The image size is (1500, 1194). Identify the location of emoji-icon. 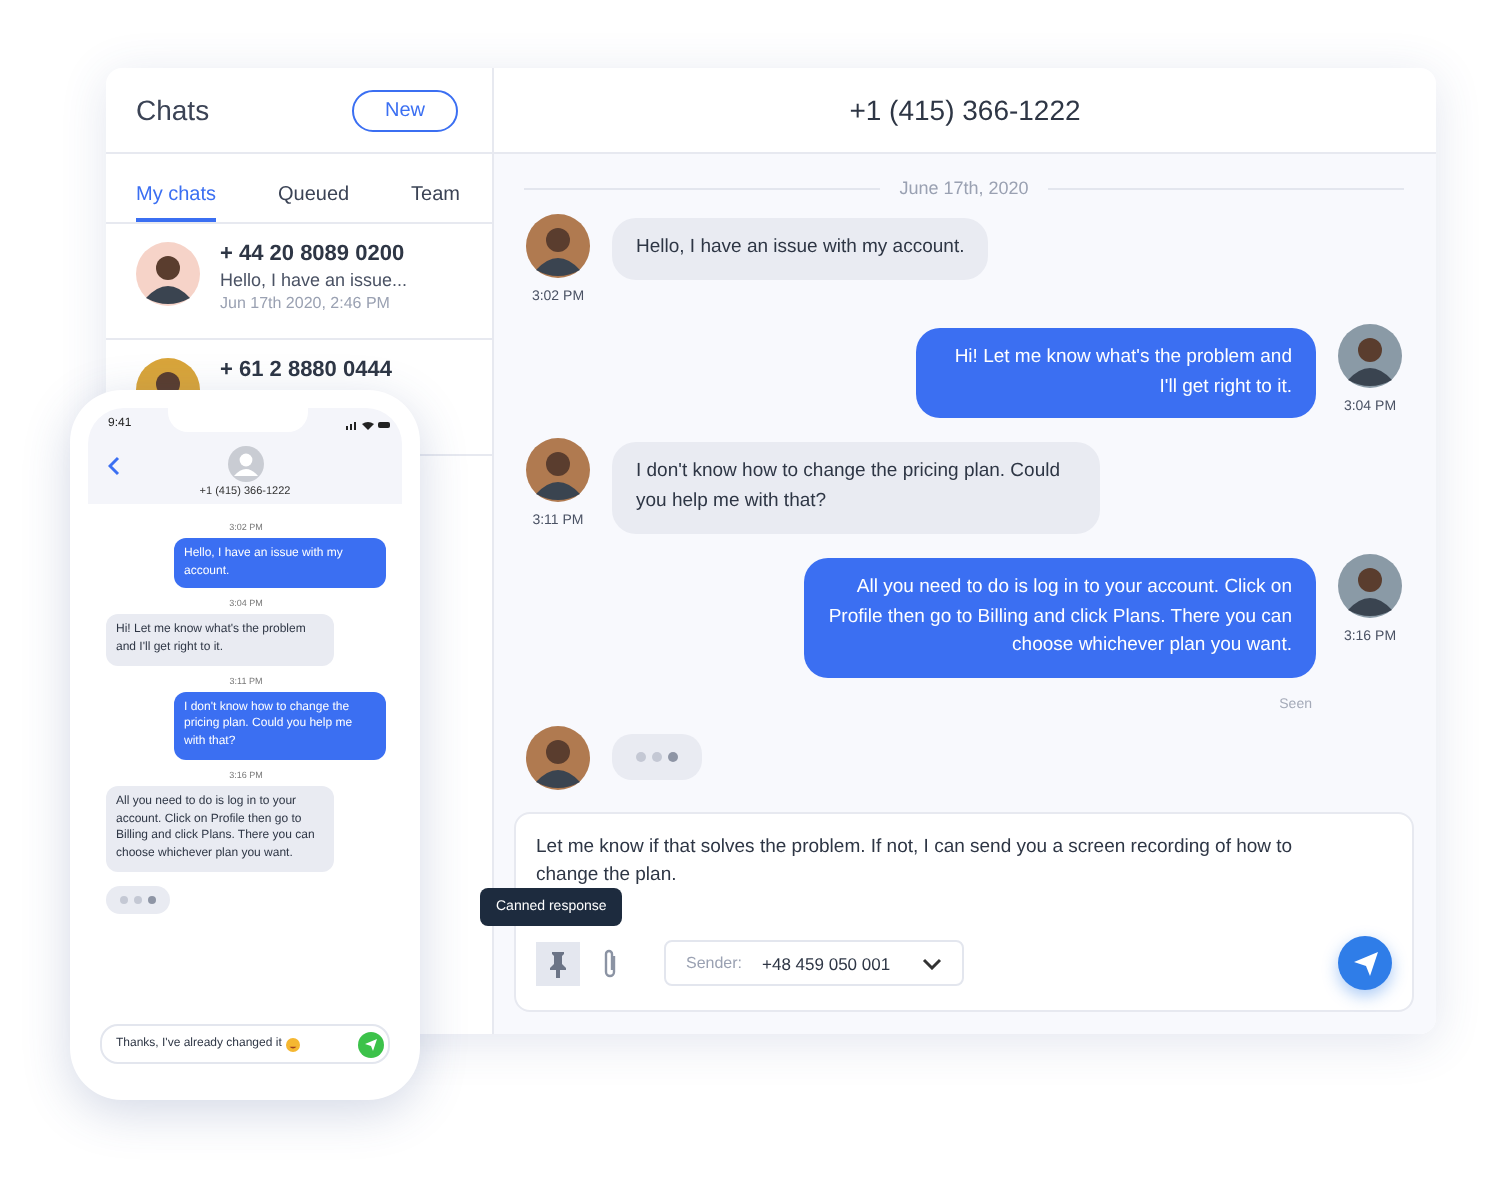
(292, 1044).